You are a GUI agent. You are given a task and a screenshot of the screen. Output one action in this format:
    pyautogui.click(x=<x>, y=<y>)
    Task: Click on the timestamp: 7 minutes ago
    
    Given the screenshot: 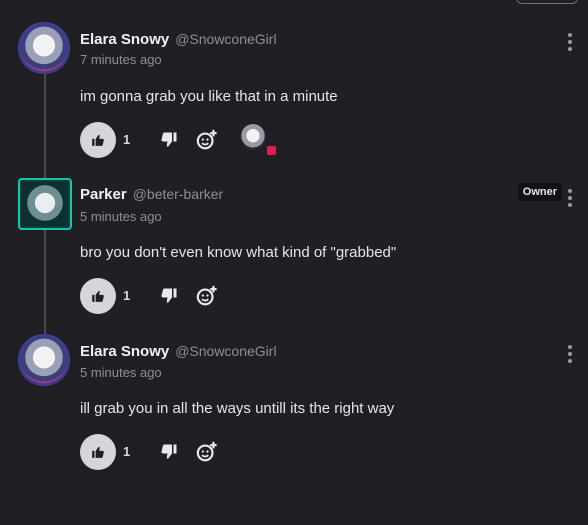 What is the action you would take?
    pyautogui.click(x=121, y=59)
    